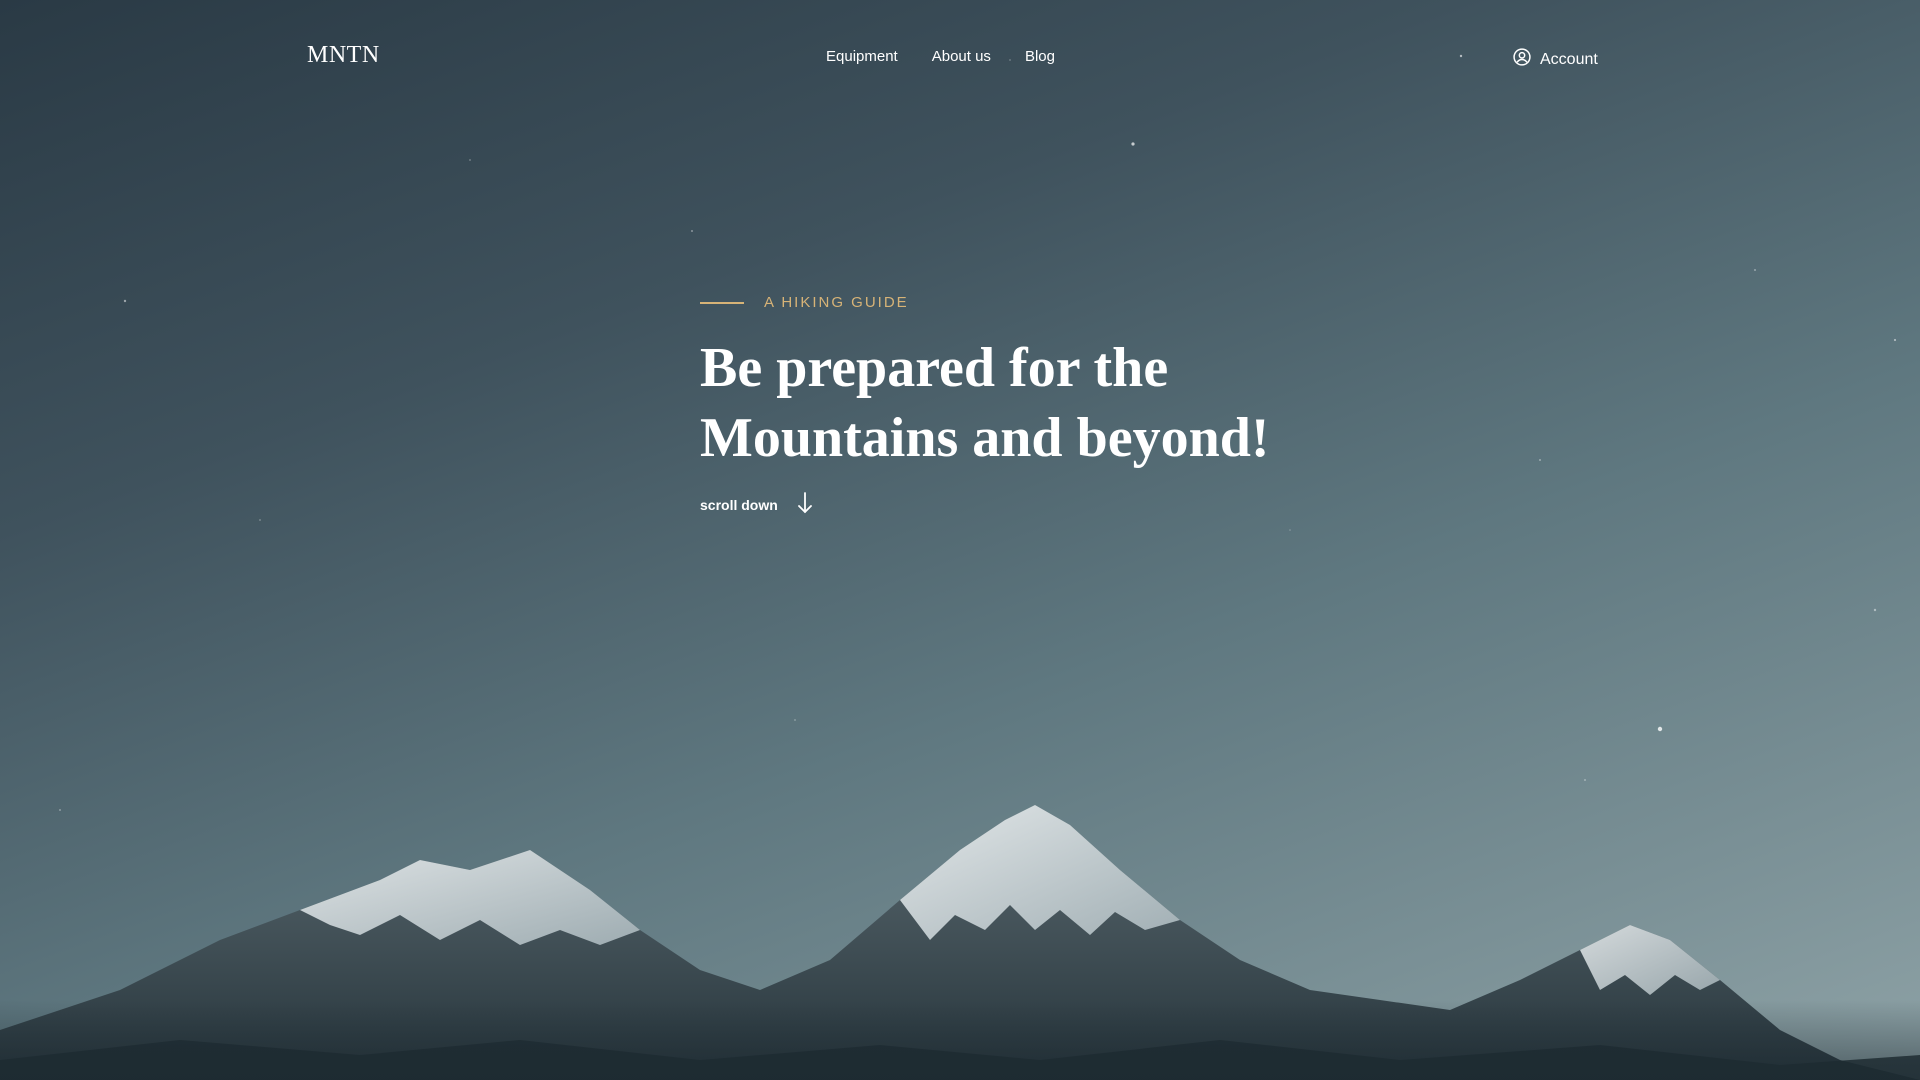 This screenshot has width=1920, height=1080. Describe the element at coordinates (934, 368) in the screenshot. I see `hero-title-line-1: Be prepared for the` at that location.